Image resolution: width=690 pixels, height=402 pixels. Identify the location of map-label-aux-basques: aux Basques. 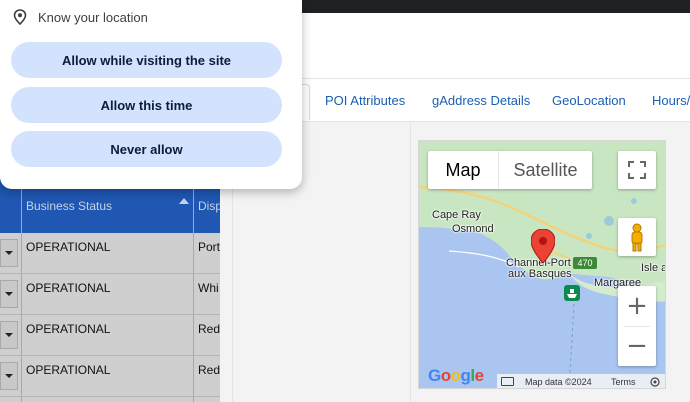
(540, 274).